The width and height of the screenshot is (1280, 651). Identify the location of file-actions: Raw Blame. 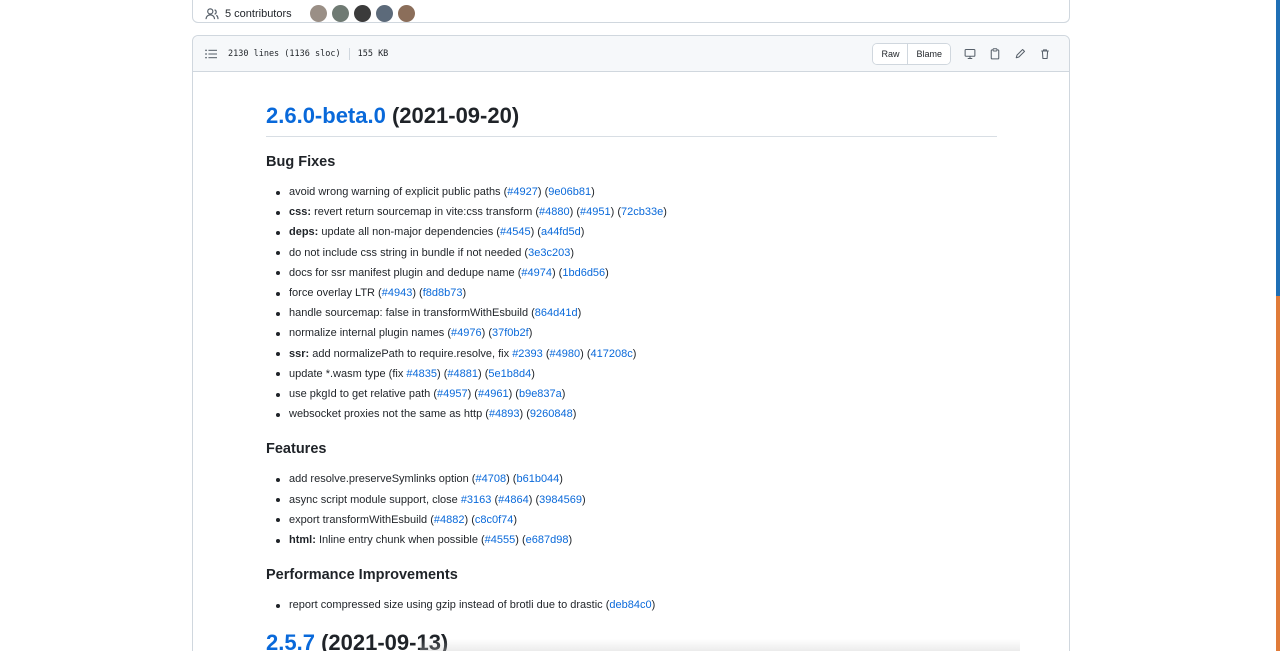
(964, 53).